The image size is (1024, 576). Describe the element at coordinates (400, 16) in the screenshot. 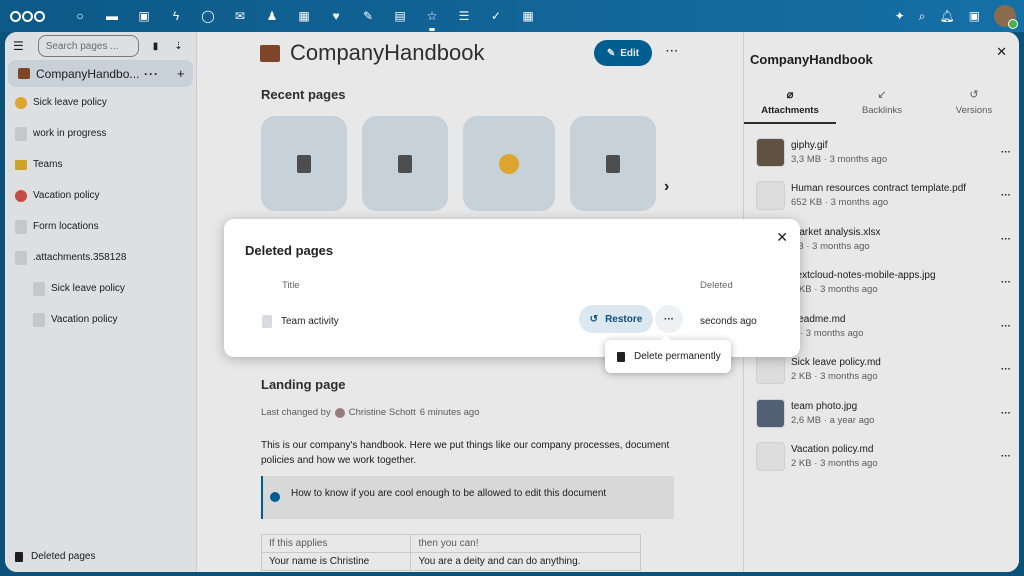

I see `office-icon: ▤` at that location.